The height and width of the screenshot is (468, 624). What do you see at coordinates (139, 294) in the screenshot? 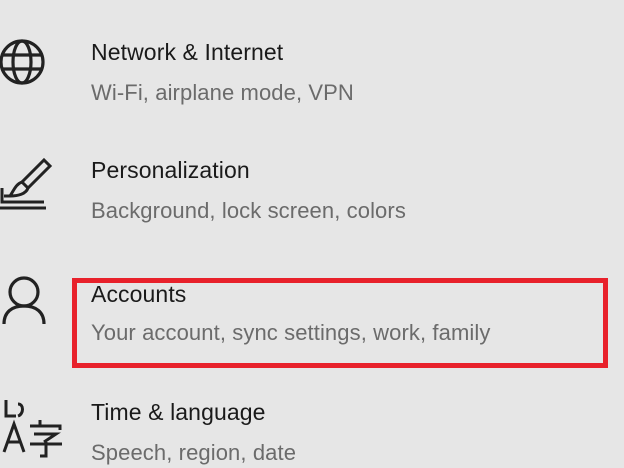
I see `settings-item-title: Accounts` at bounding box center [139, 294].